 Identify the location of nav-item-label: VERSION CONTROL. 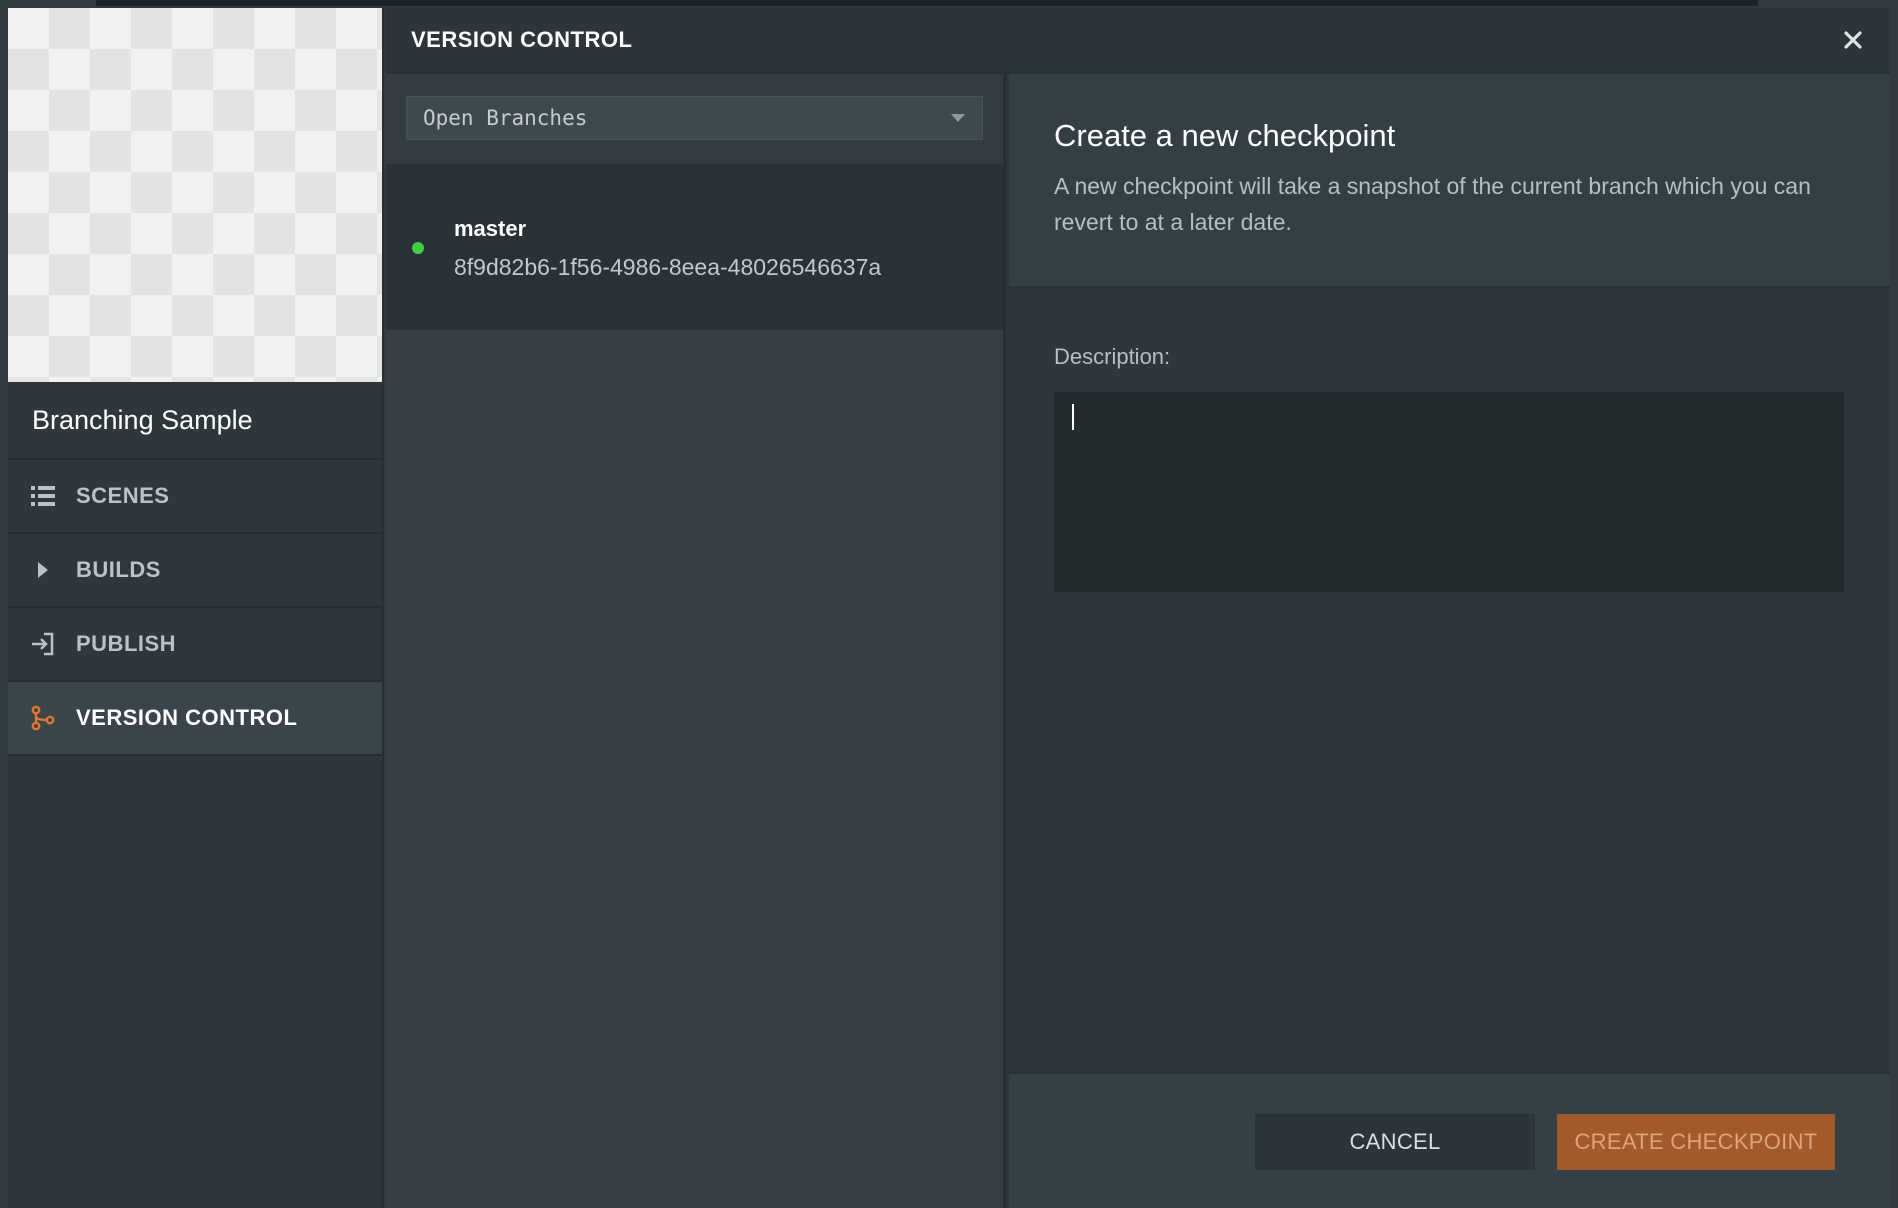
(187, 717).